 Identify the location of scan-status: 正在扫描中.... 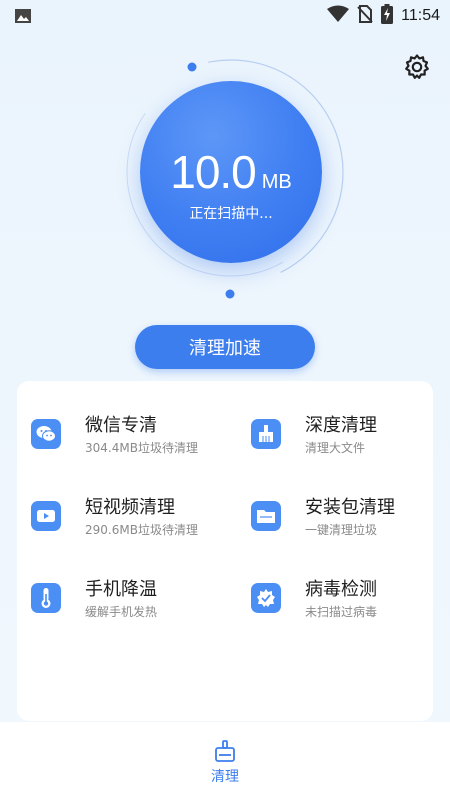
(231, 214).